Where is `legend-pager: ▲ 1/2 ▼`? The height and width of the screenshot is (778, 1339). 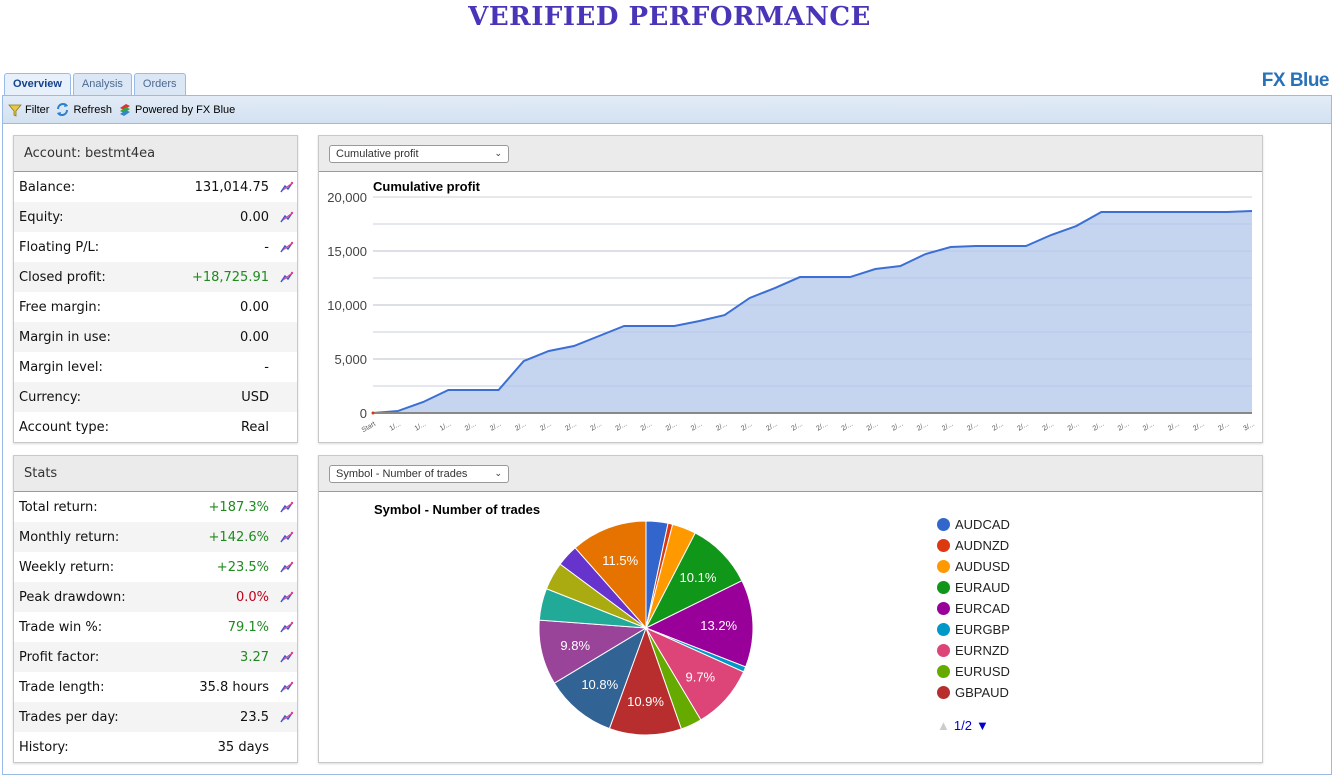 legend-pager: ▲ 1/2 ▼ is located at coordinates (963, 725).